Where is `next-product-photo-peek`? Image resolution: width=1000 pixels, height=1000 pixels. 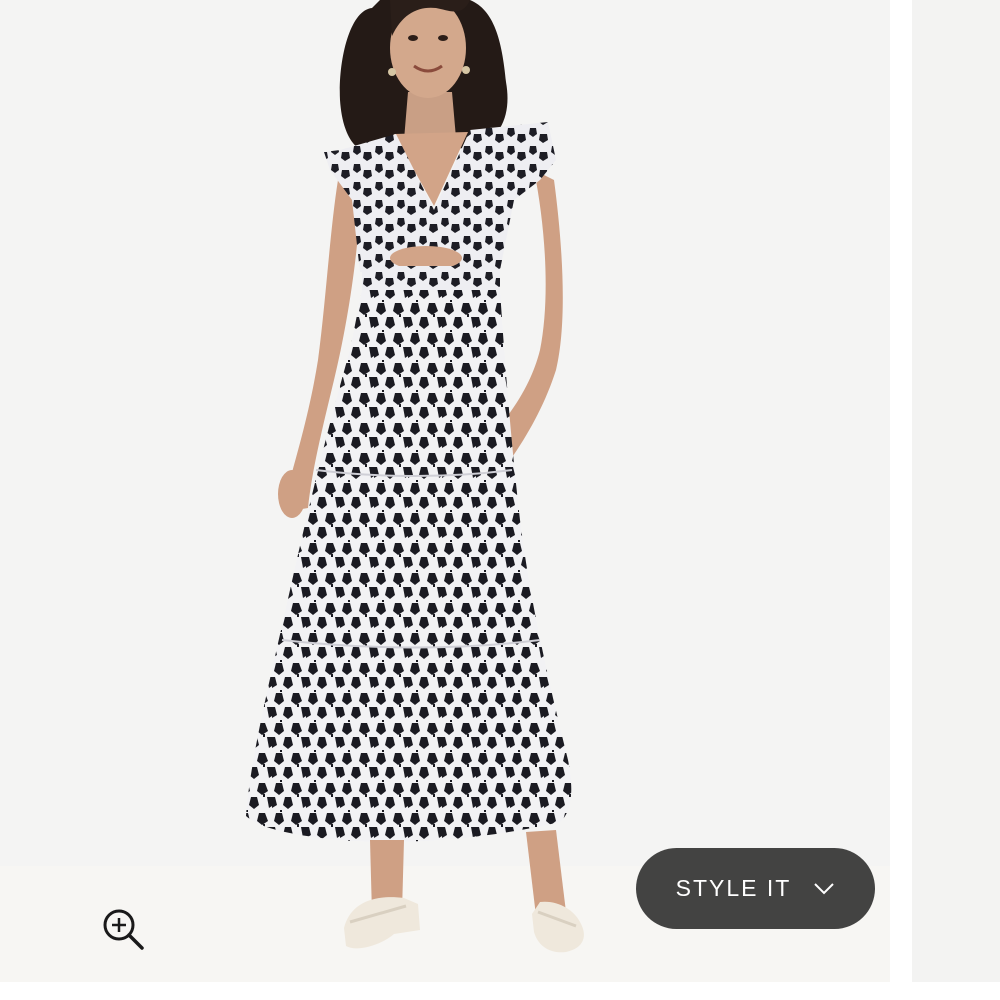
next-product-photo-peek is located at coordinates (956, 491).